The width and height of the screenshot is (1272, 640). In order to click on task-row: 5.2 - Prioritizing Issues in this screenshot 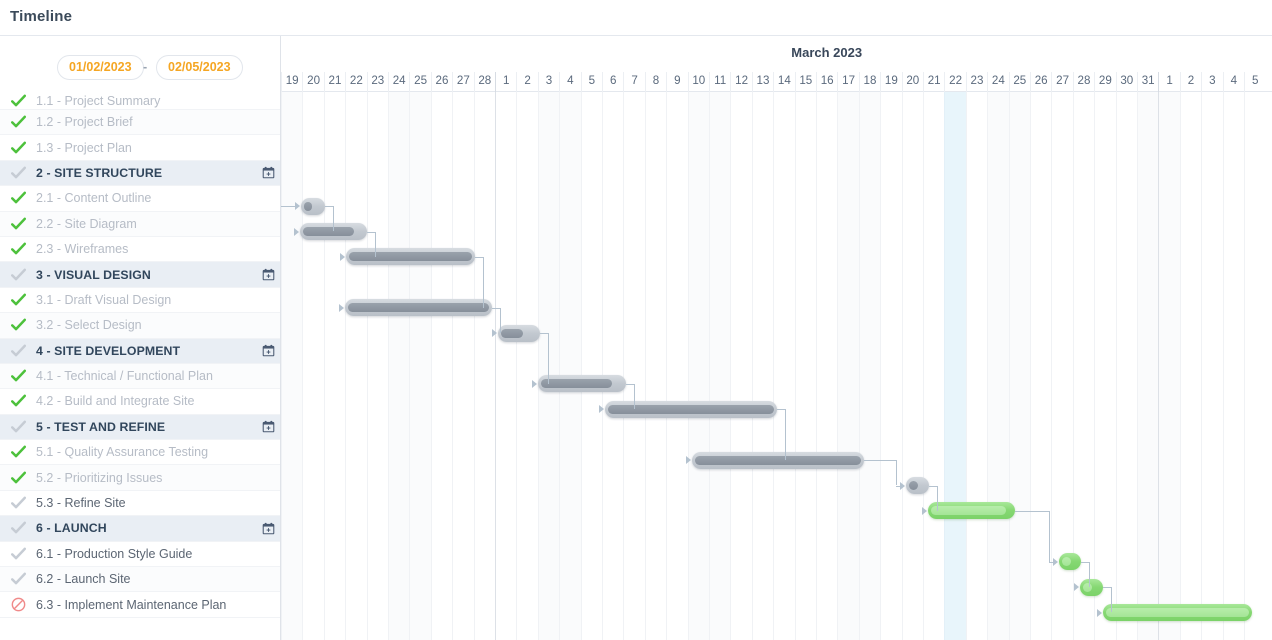, I will do `click(140, 478)`.